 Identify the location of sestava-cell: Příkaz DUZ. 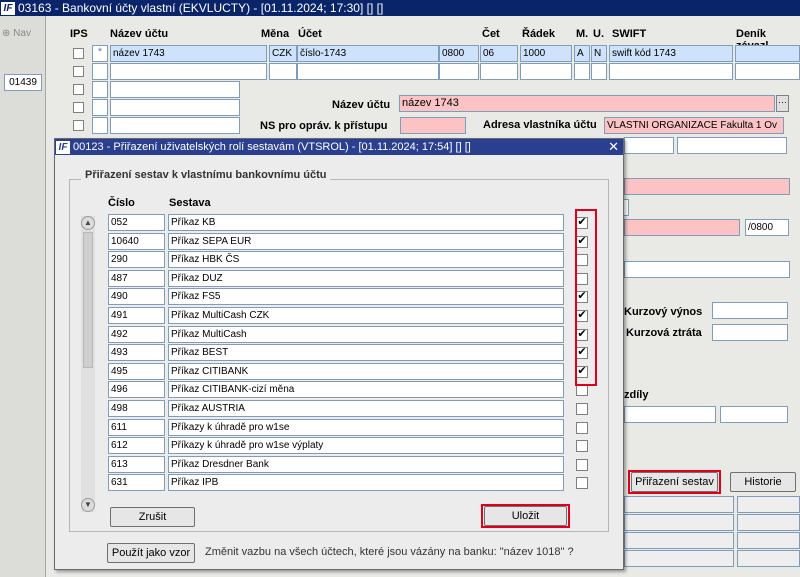
(366, 278).